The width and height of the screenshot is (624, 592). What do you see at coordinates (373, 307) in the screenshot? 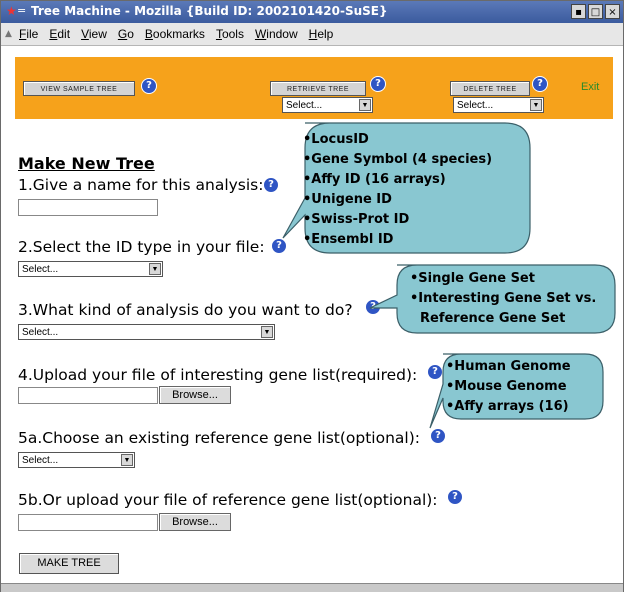
I see `analysis-help-icon: ?` at bounding box center [373, 307].